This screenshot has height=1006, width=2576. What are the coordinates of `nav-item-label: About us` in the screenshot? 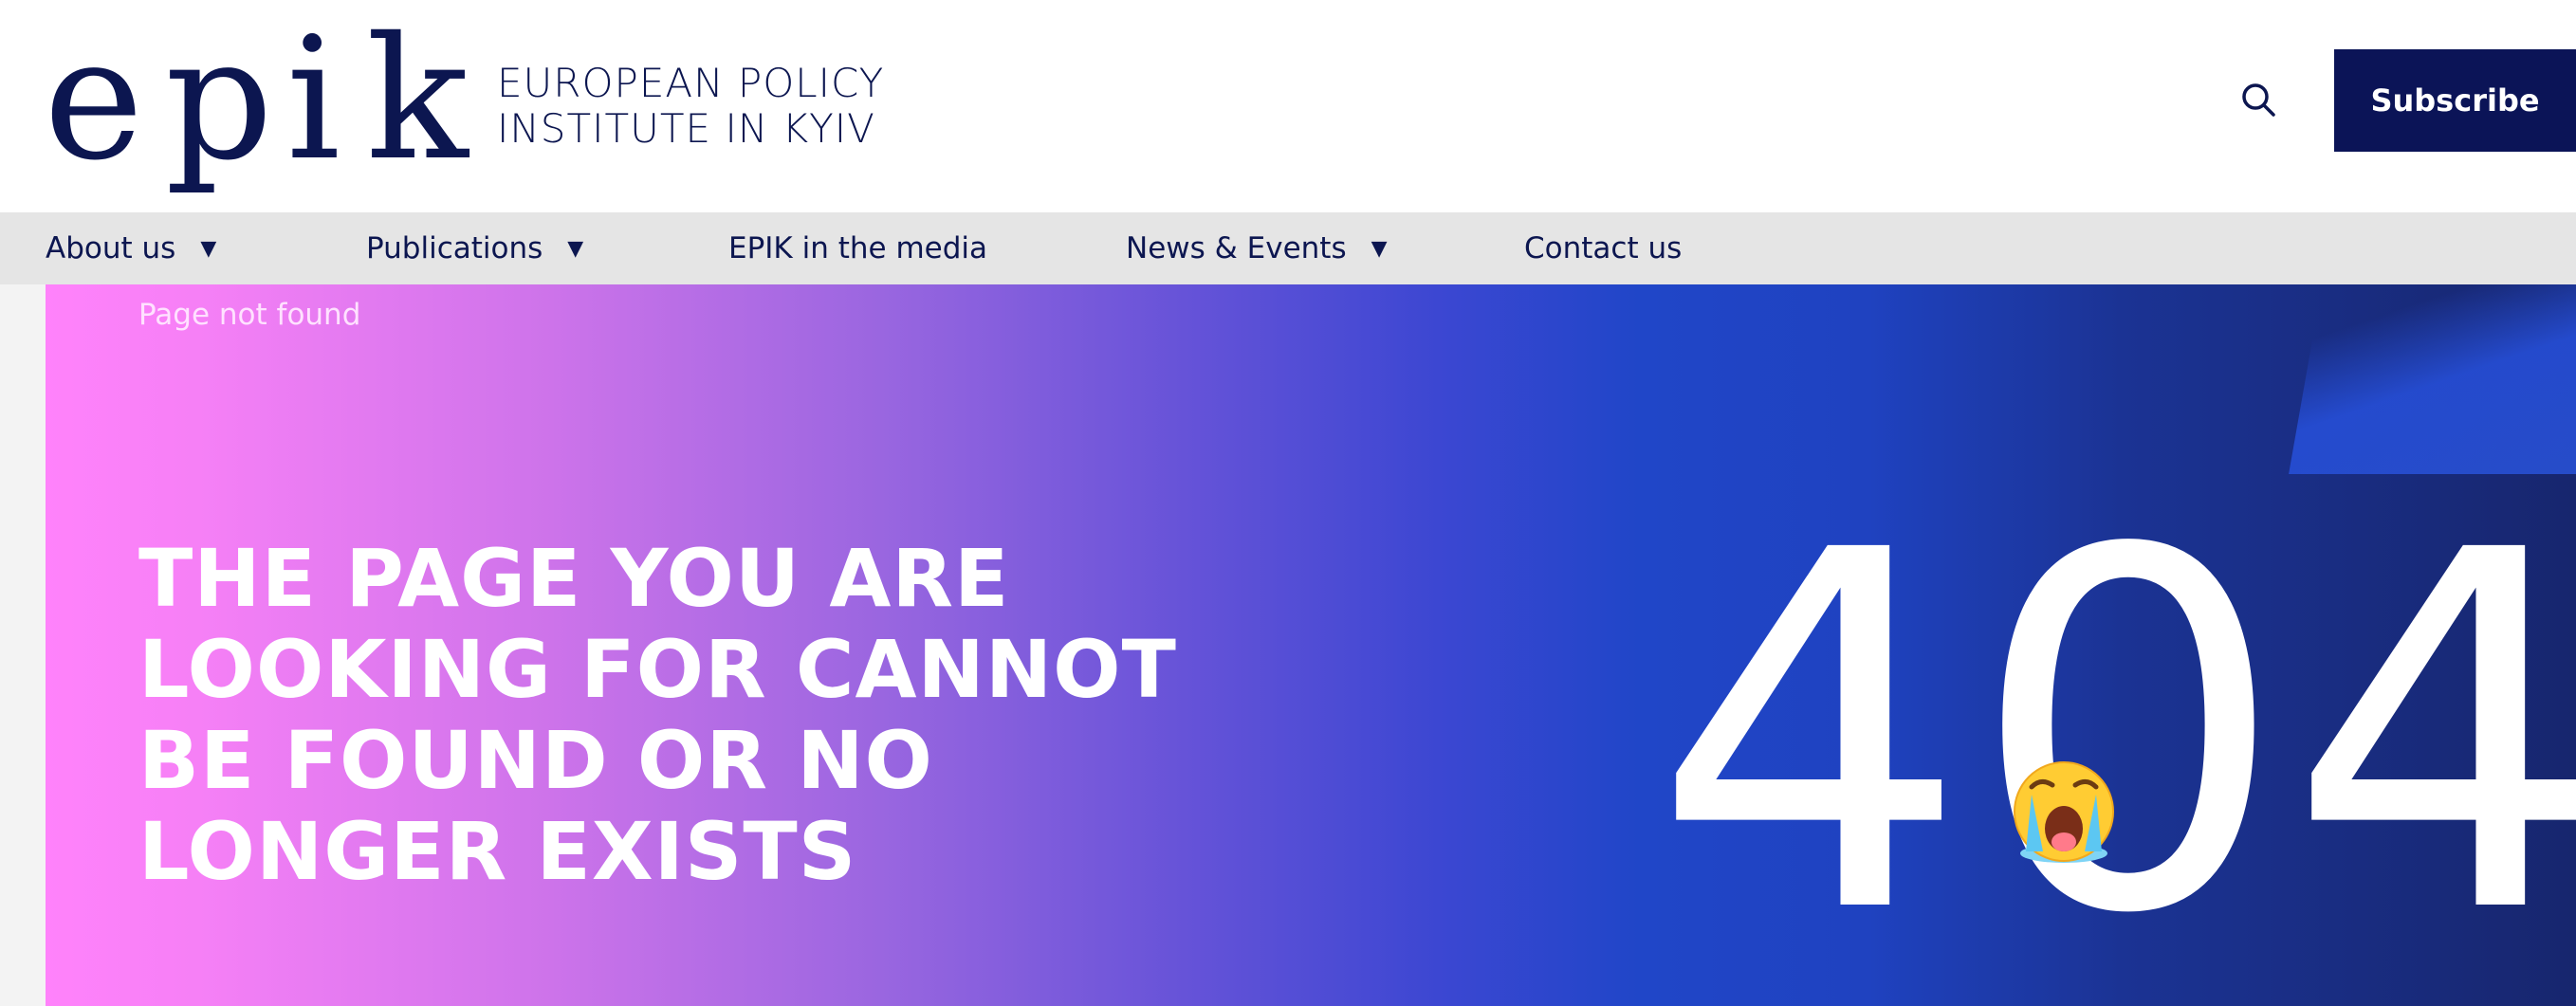 It's located at (111, 248).